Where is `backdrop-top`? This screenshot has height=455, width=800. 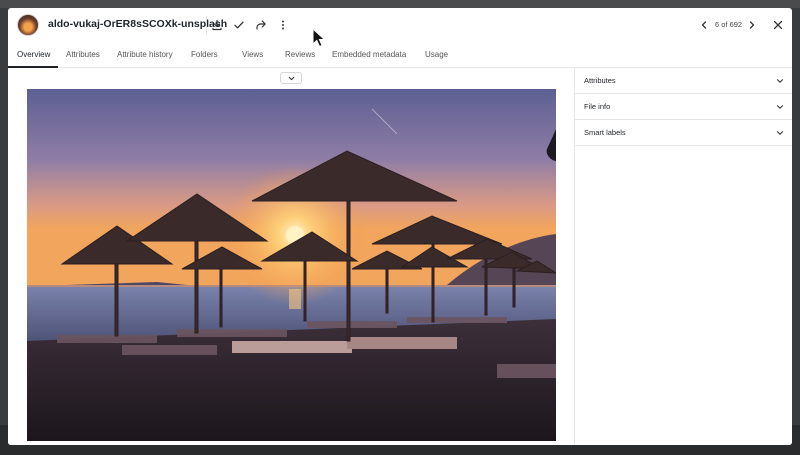
backdrop-top is located at coordinates (400, 4).